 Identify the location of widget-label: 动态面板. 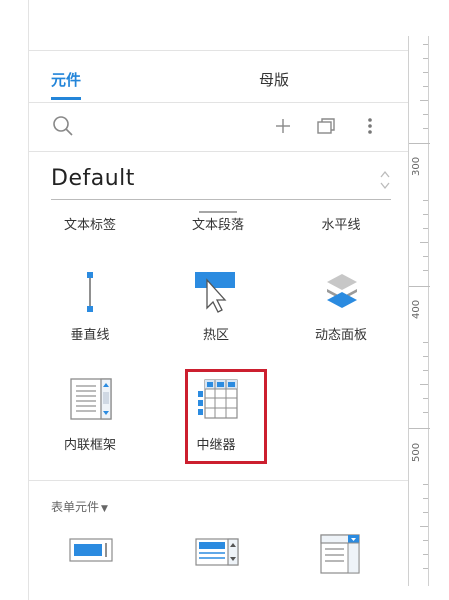
(340, 335).